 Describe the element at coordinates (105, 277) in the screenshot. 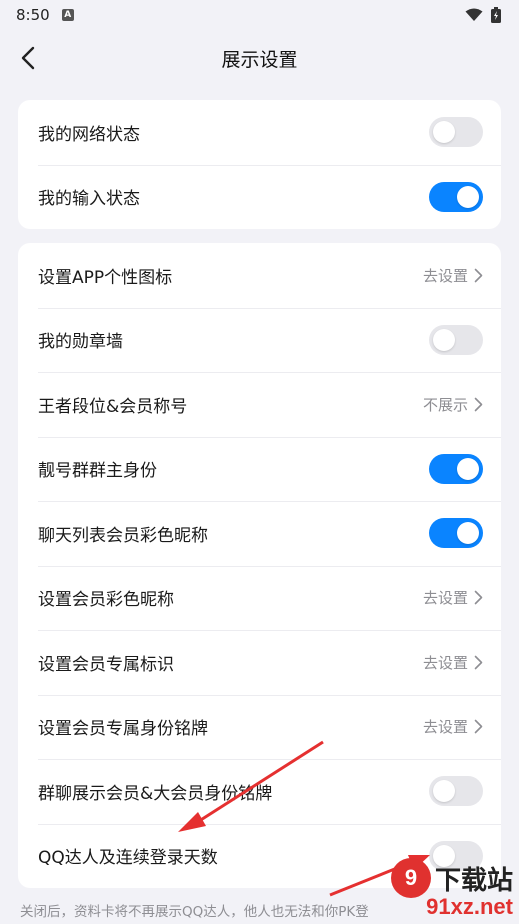

I see `setting-label: 设置APP个性图标` at that location.